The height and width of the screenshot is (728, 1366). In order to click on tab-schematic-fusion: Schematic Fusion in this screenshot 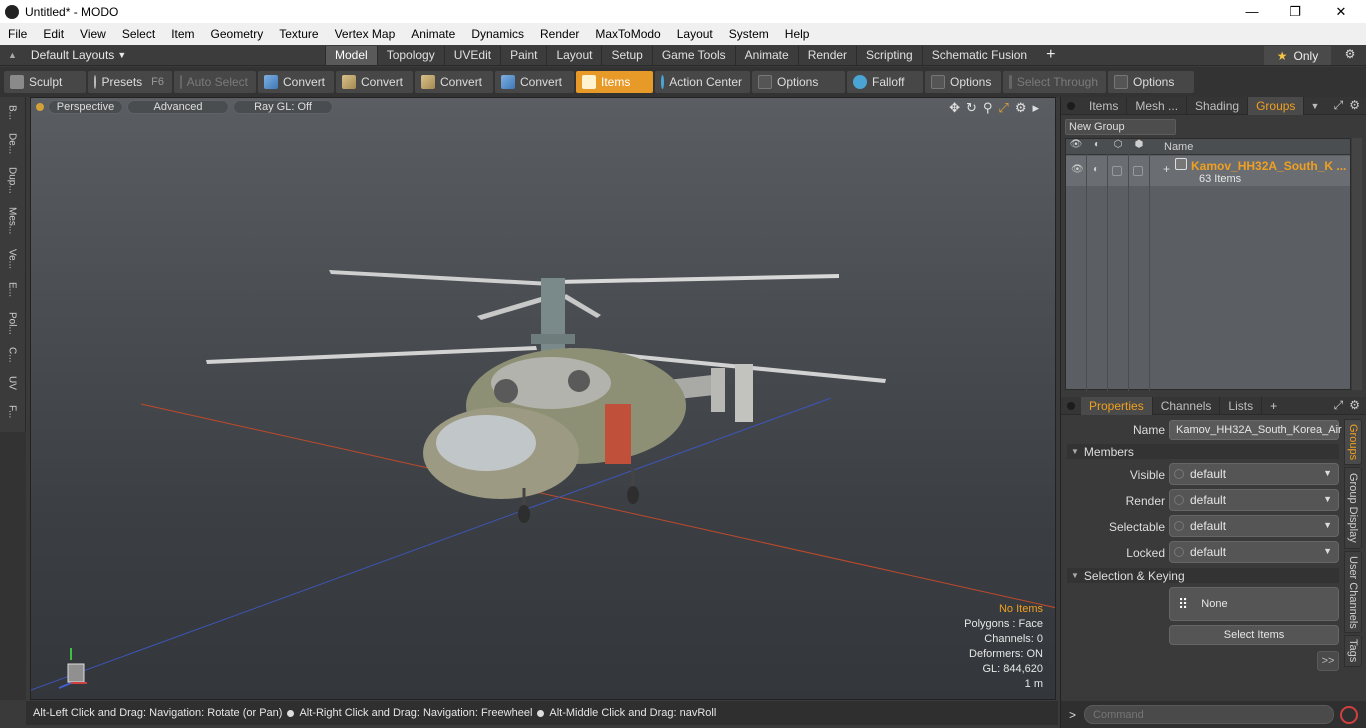, I will do `click(978, 55)`.